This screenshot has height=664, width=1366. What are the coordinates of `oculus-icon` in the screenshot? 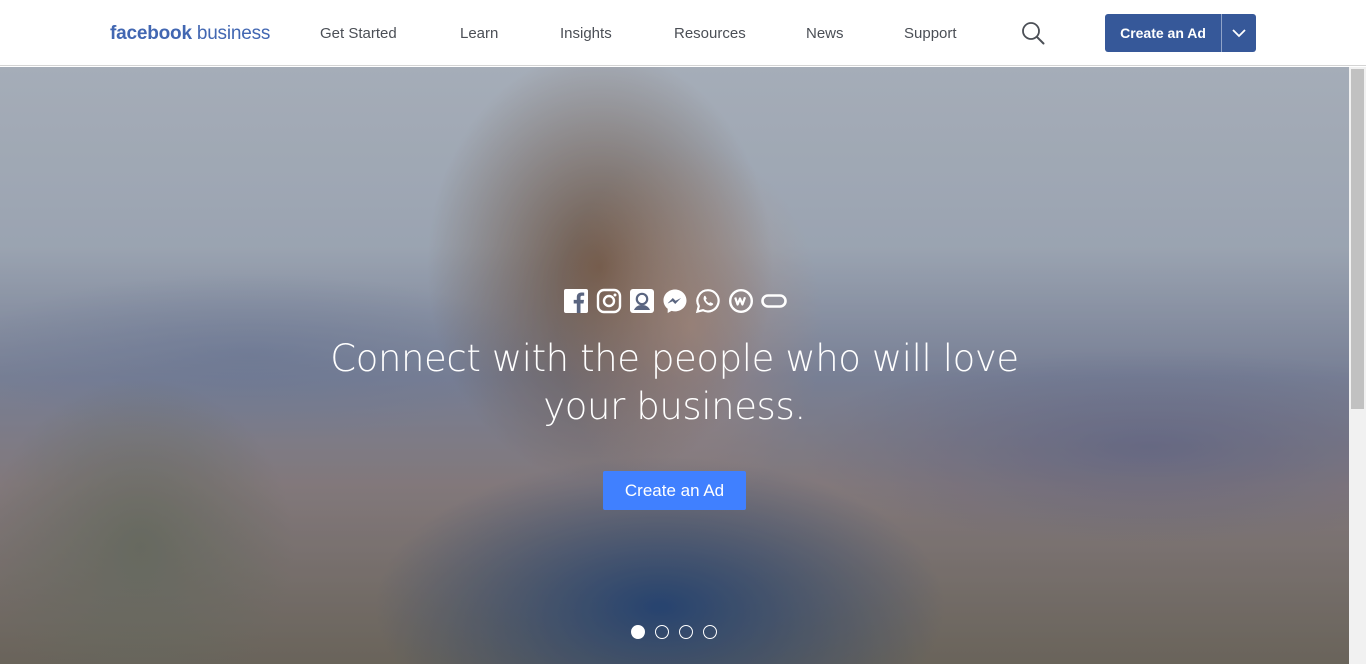 It's located at (774, 301).